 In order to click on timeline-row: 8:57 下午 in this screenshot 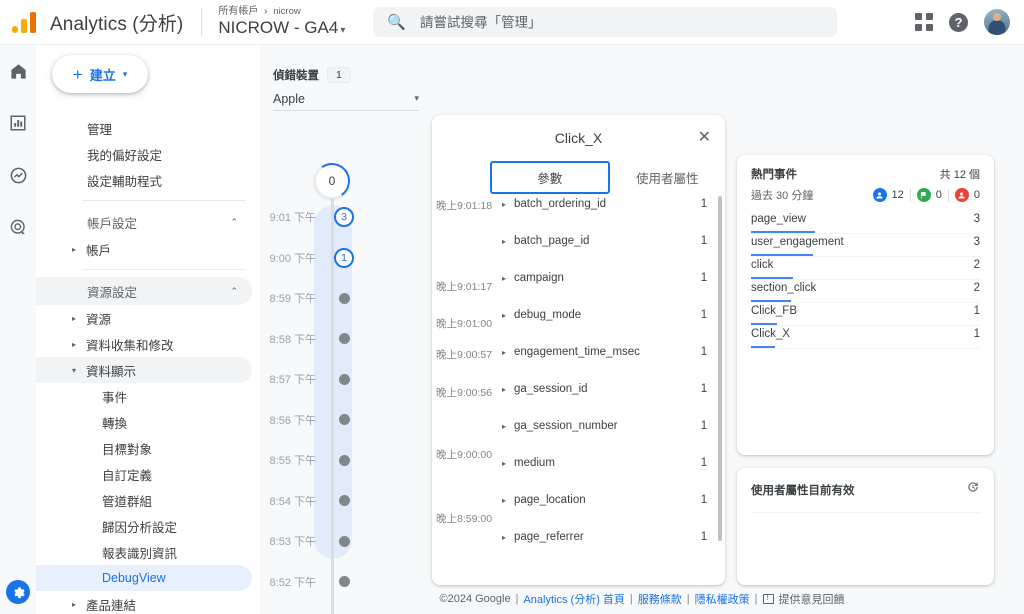, I will do `click(346, 379)`.